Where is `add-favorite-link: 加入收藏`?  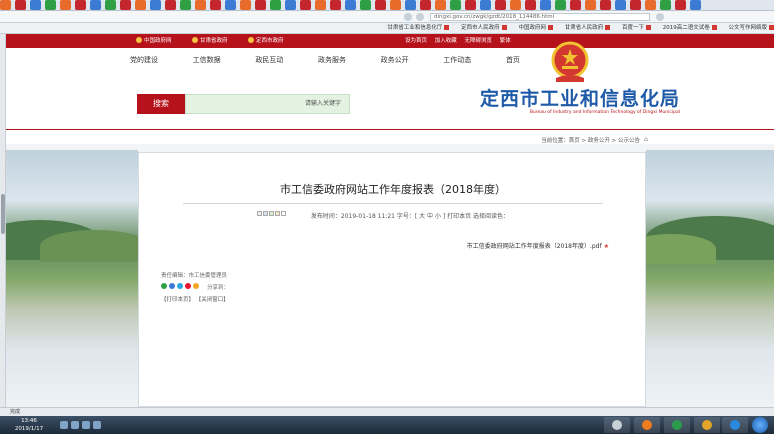 add-favorite-link: 加入收藏 is located at coordinates (446, 41).